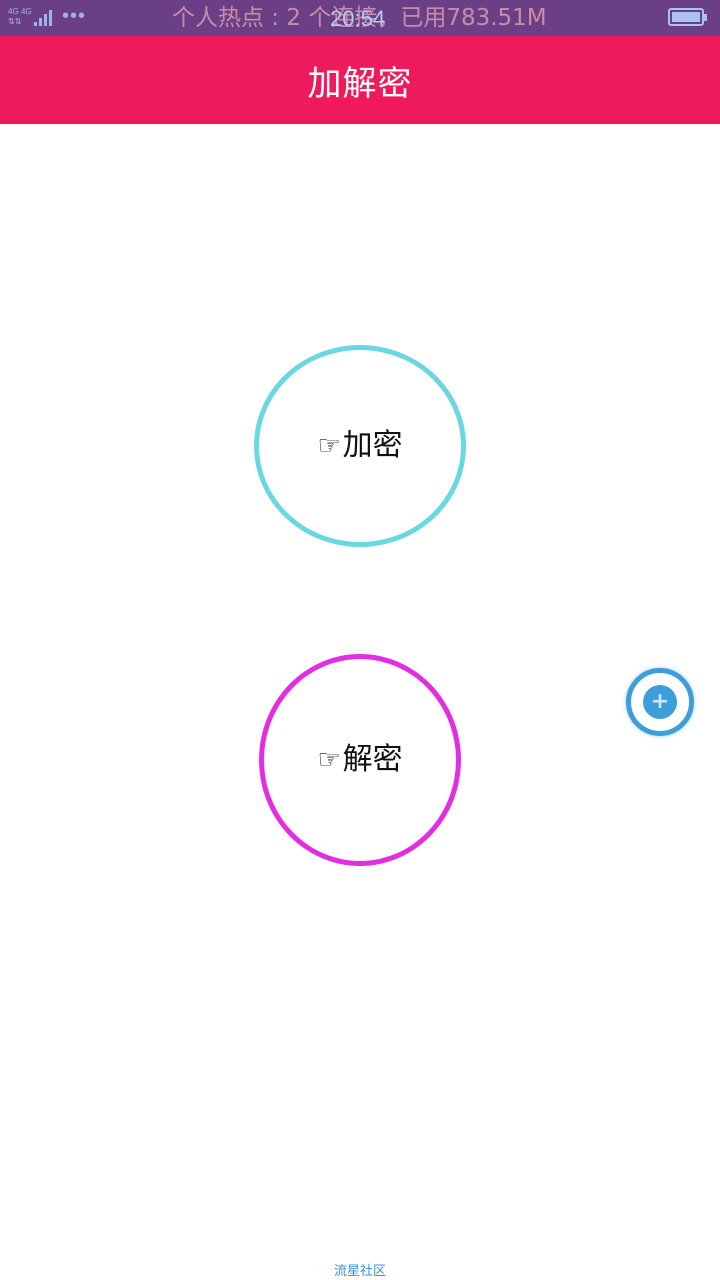 The image size is (720, 1280). I want to click on signal-icon: 4G 4G ⇅⇅, so click(31, 17).